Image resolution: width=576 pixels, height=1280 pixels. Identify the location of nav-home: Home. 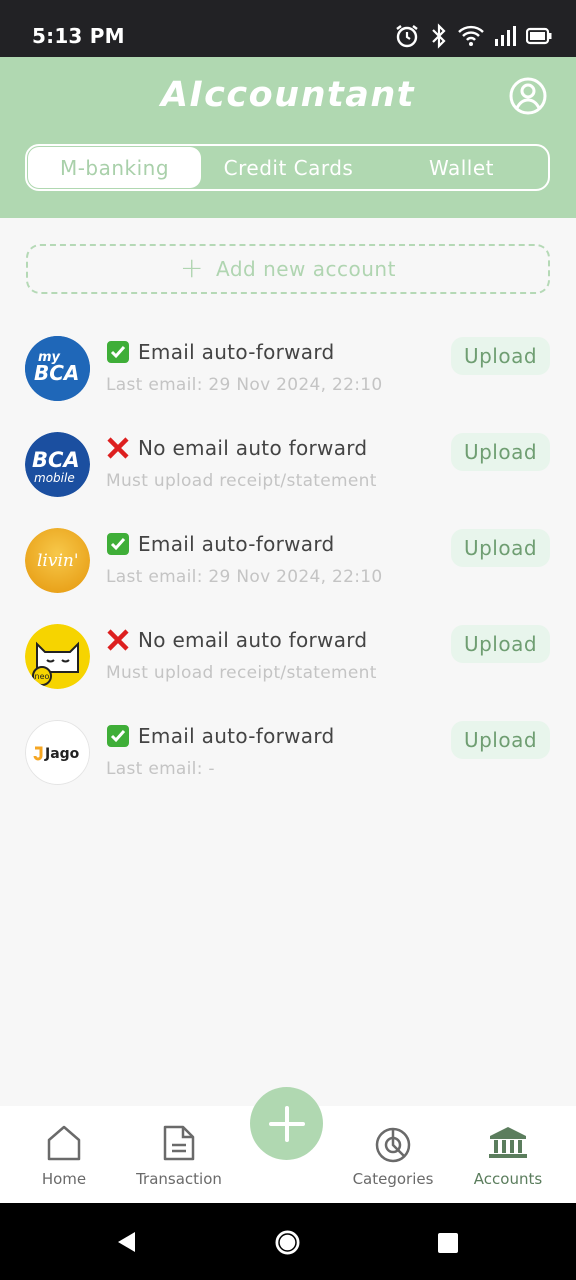
(64, 1154).